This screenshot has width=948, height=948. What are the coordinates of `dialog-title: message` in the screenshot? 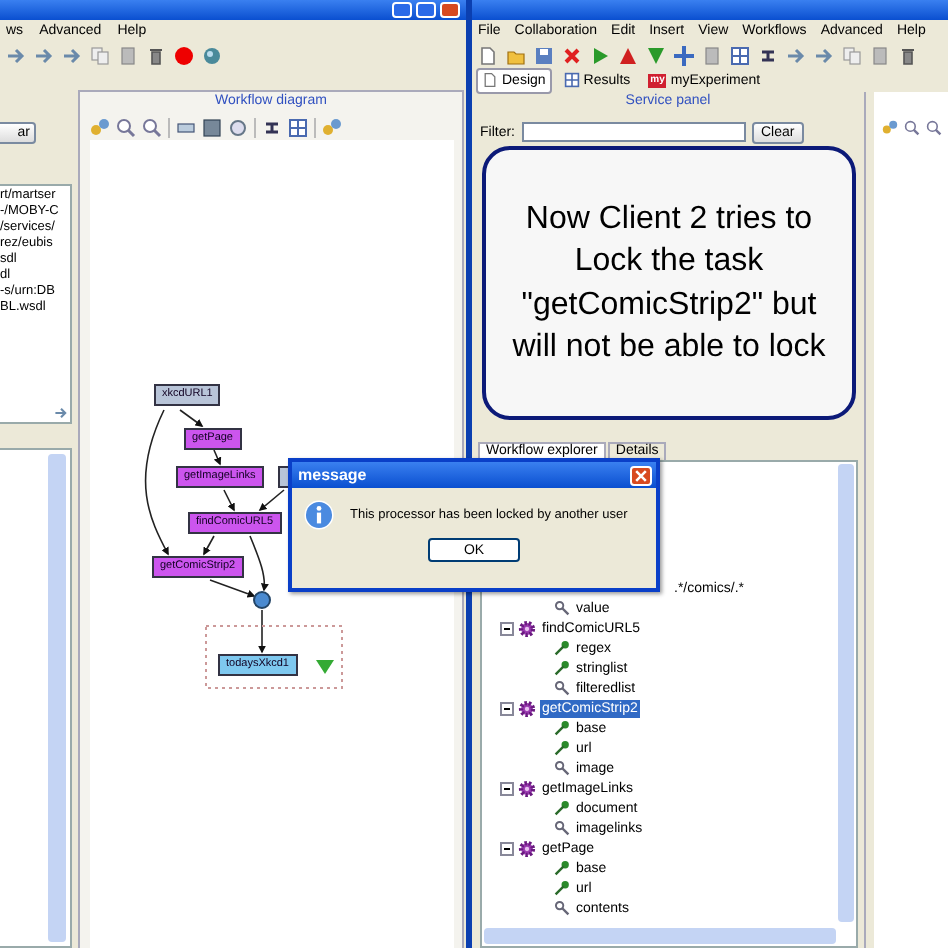 It's located at (332, 475).